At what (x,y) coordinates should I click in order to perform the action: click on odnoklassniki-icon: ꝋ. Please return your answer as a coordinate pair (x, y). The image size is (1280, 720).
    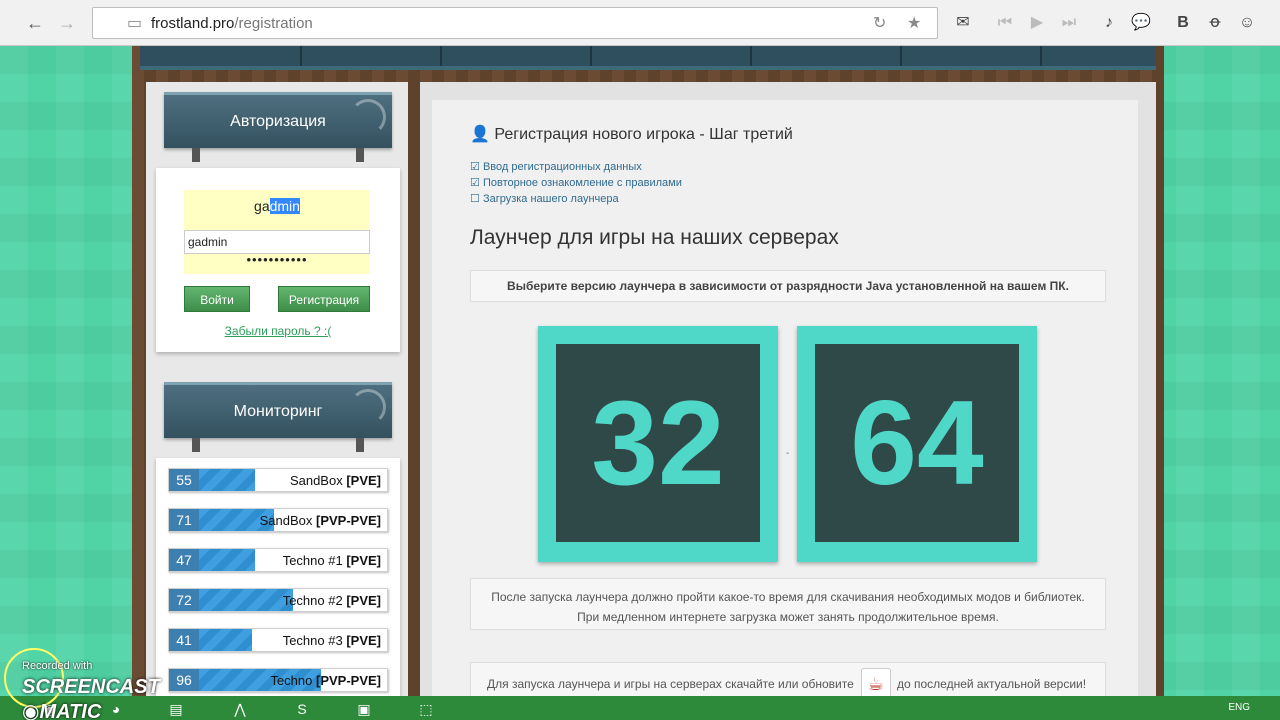
    Looking at the image, I should click on (1215, 23).